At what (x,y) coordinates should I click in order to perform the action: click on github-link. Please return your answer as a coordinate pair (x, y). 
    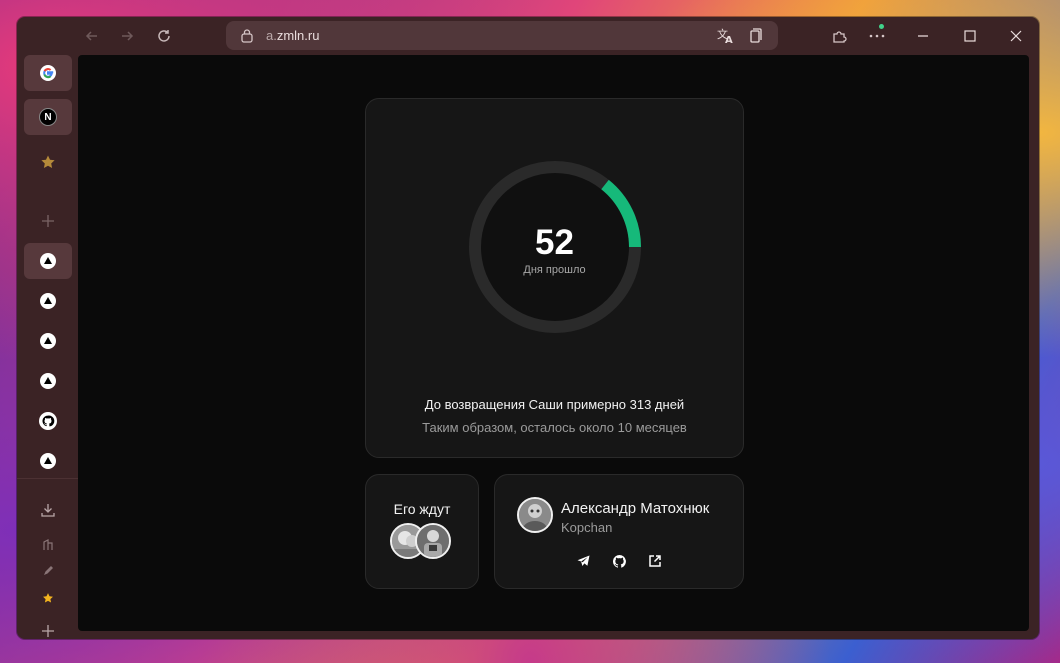
    Looking at the image, I should click on (619, 561).